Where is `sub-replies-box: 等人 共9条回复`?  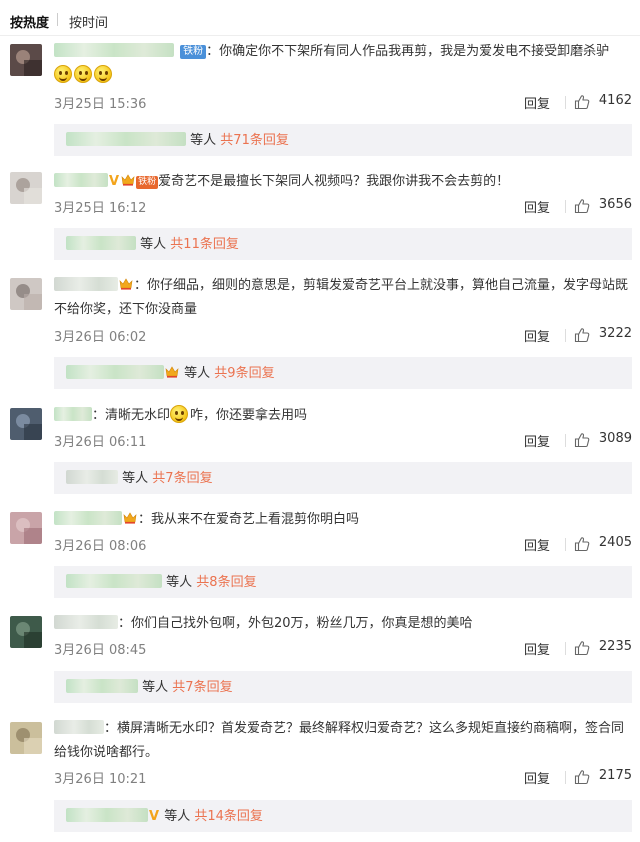
sub-replies-box: 等人 共9条回复 is located at coordinates (343, 373).